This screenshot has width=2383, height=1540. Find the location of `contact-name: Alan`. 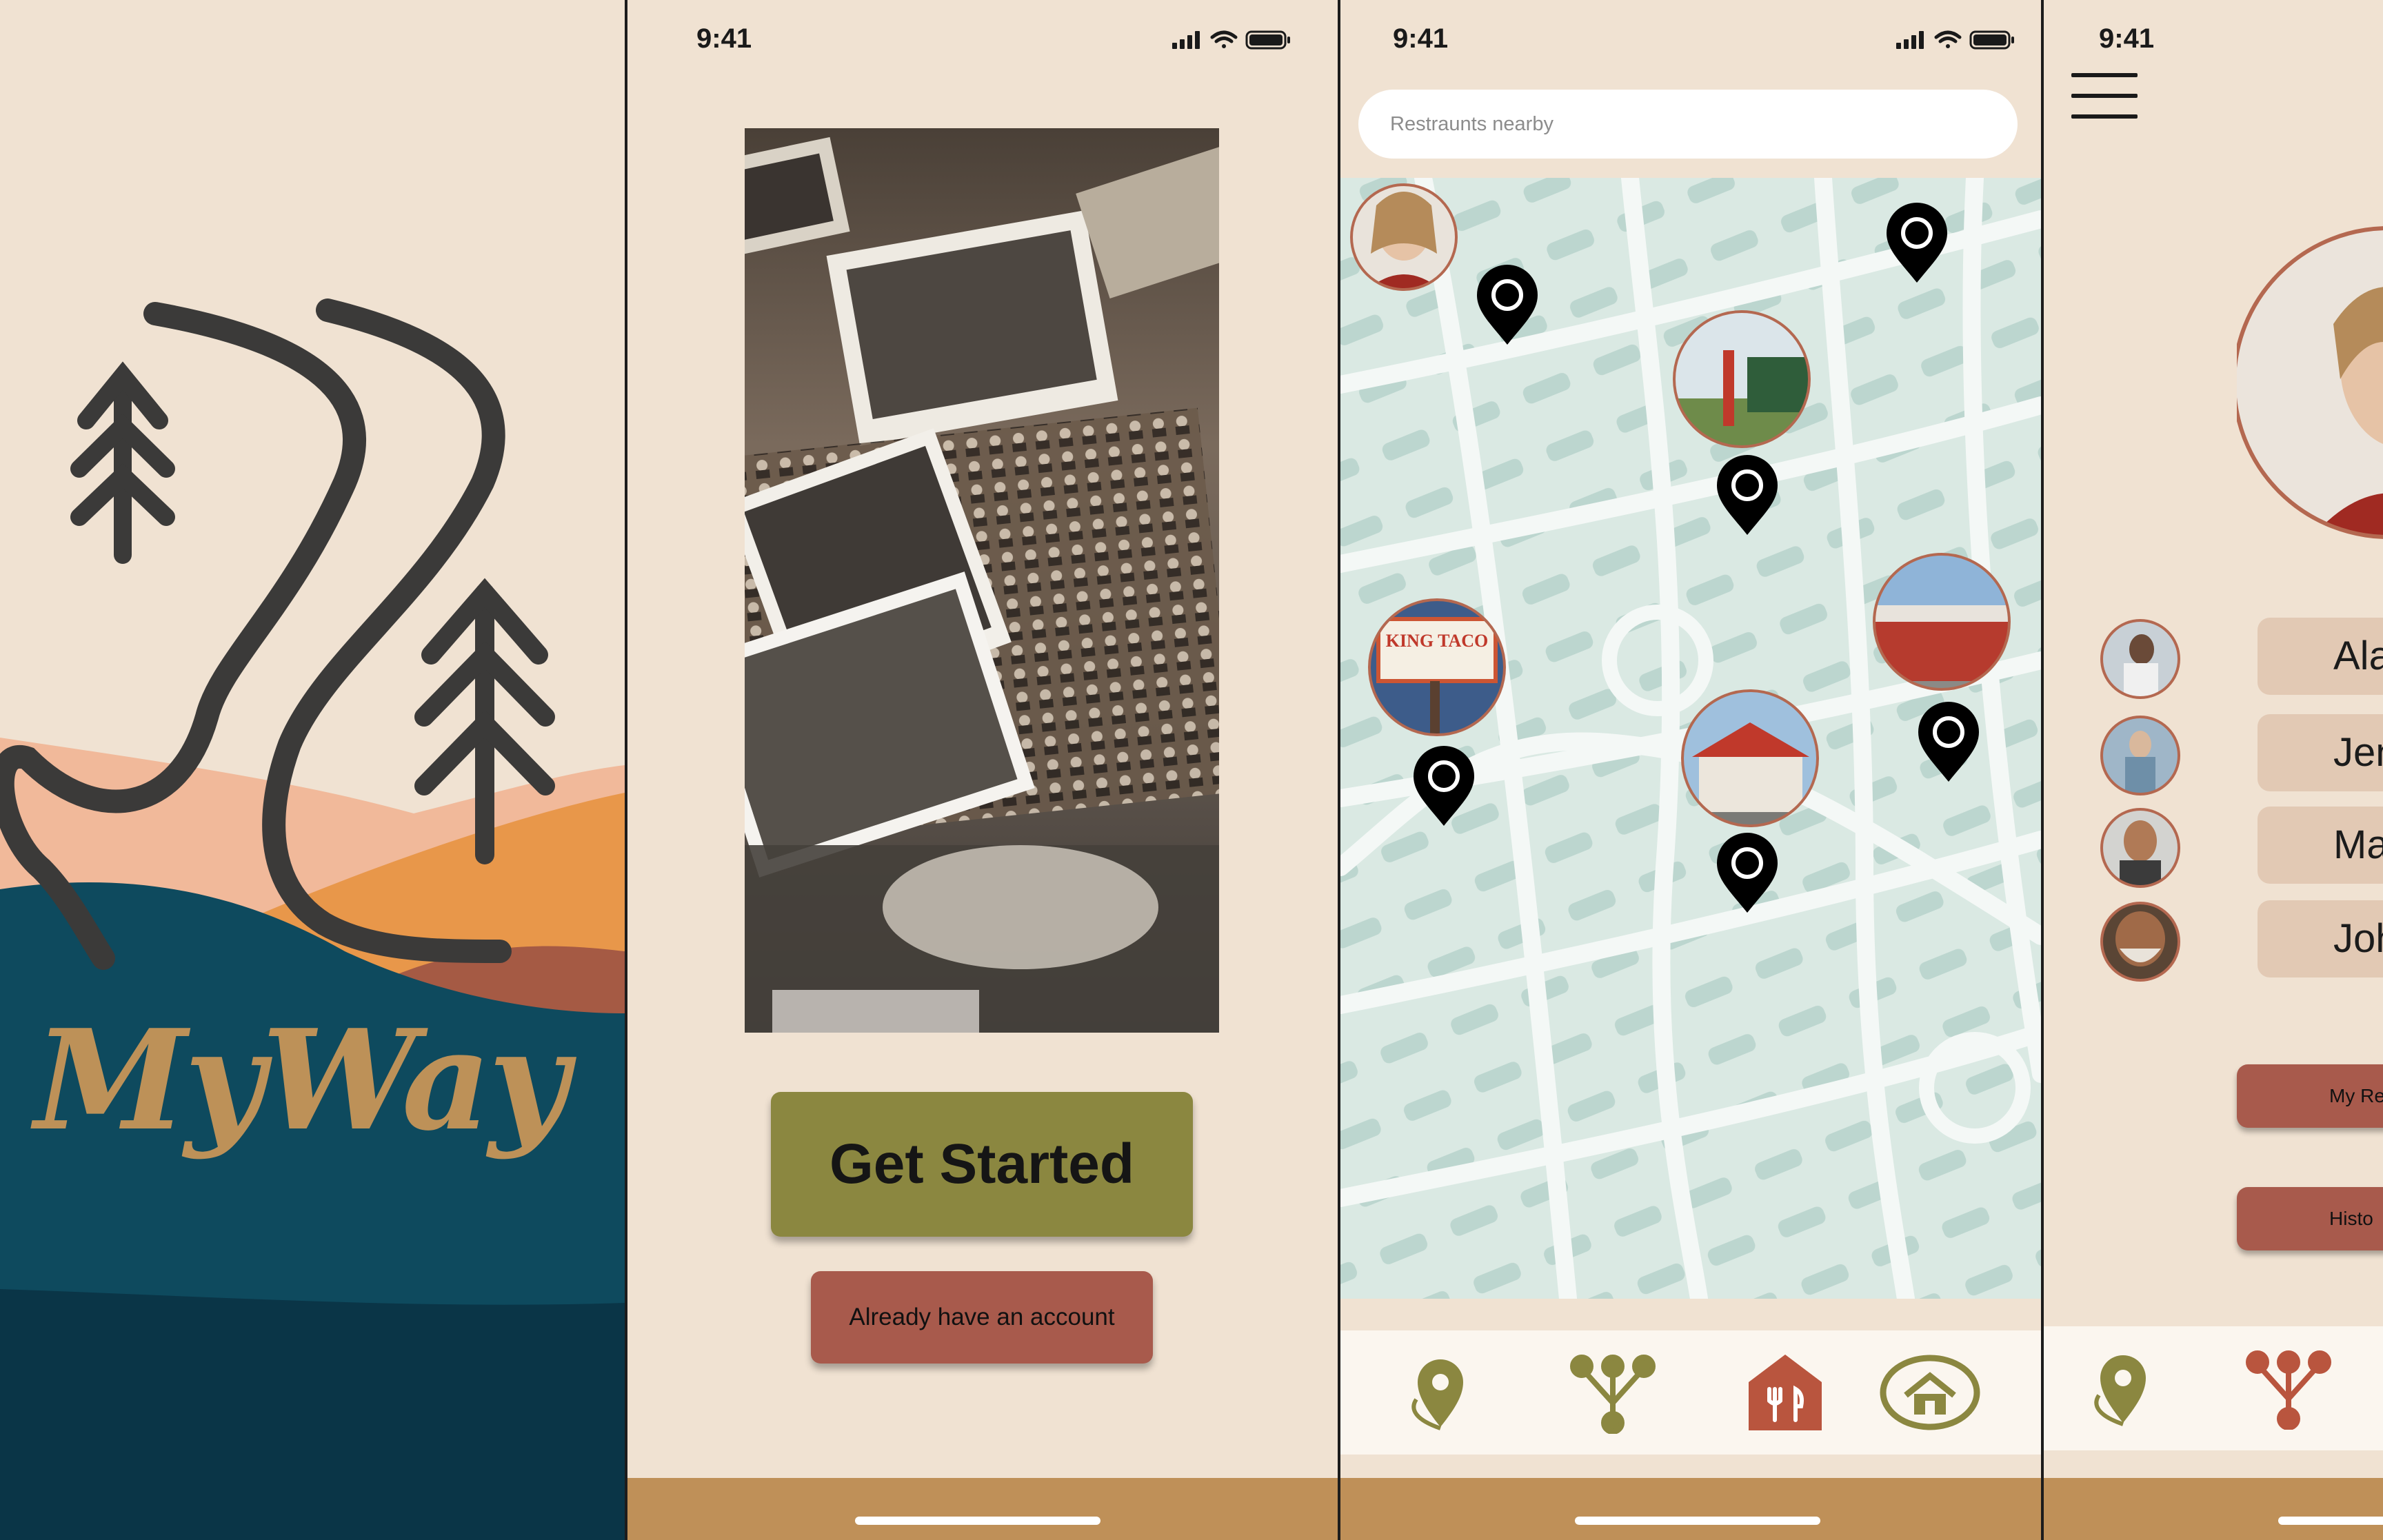

contact-name: Alan is located at coordinates (2320, 657).